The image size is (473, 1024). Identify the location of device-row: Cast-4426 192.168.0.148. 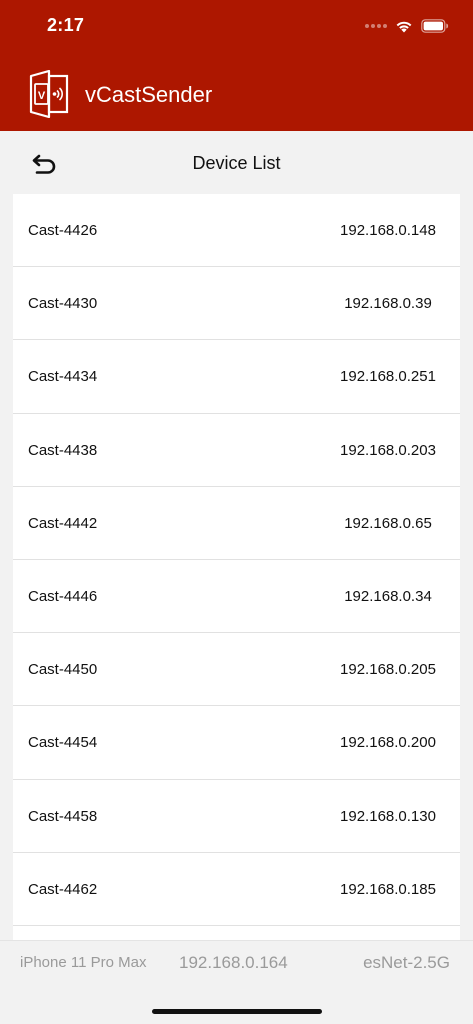
(236, 231).